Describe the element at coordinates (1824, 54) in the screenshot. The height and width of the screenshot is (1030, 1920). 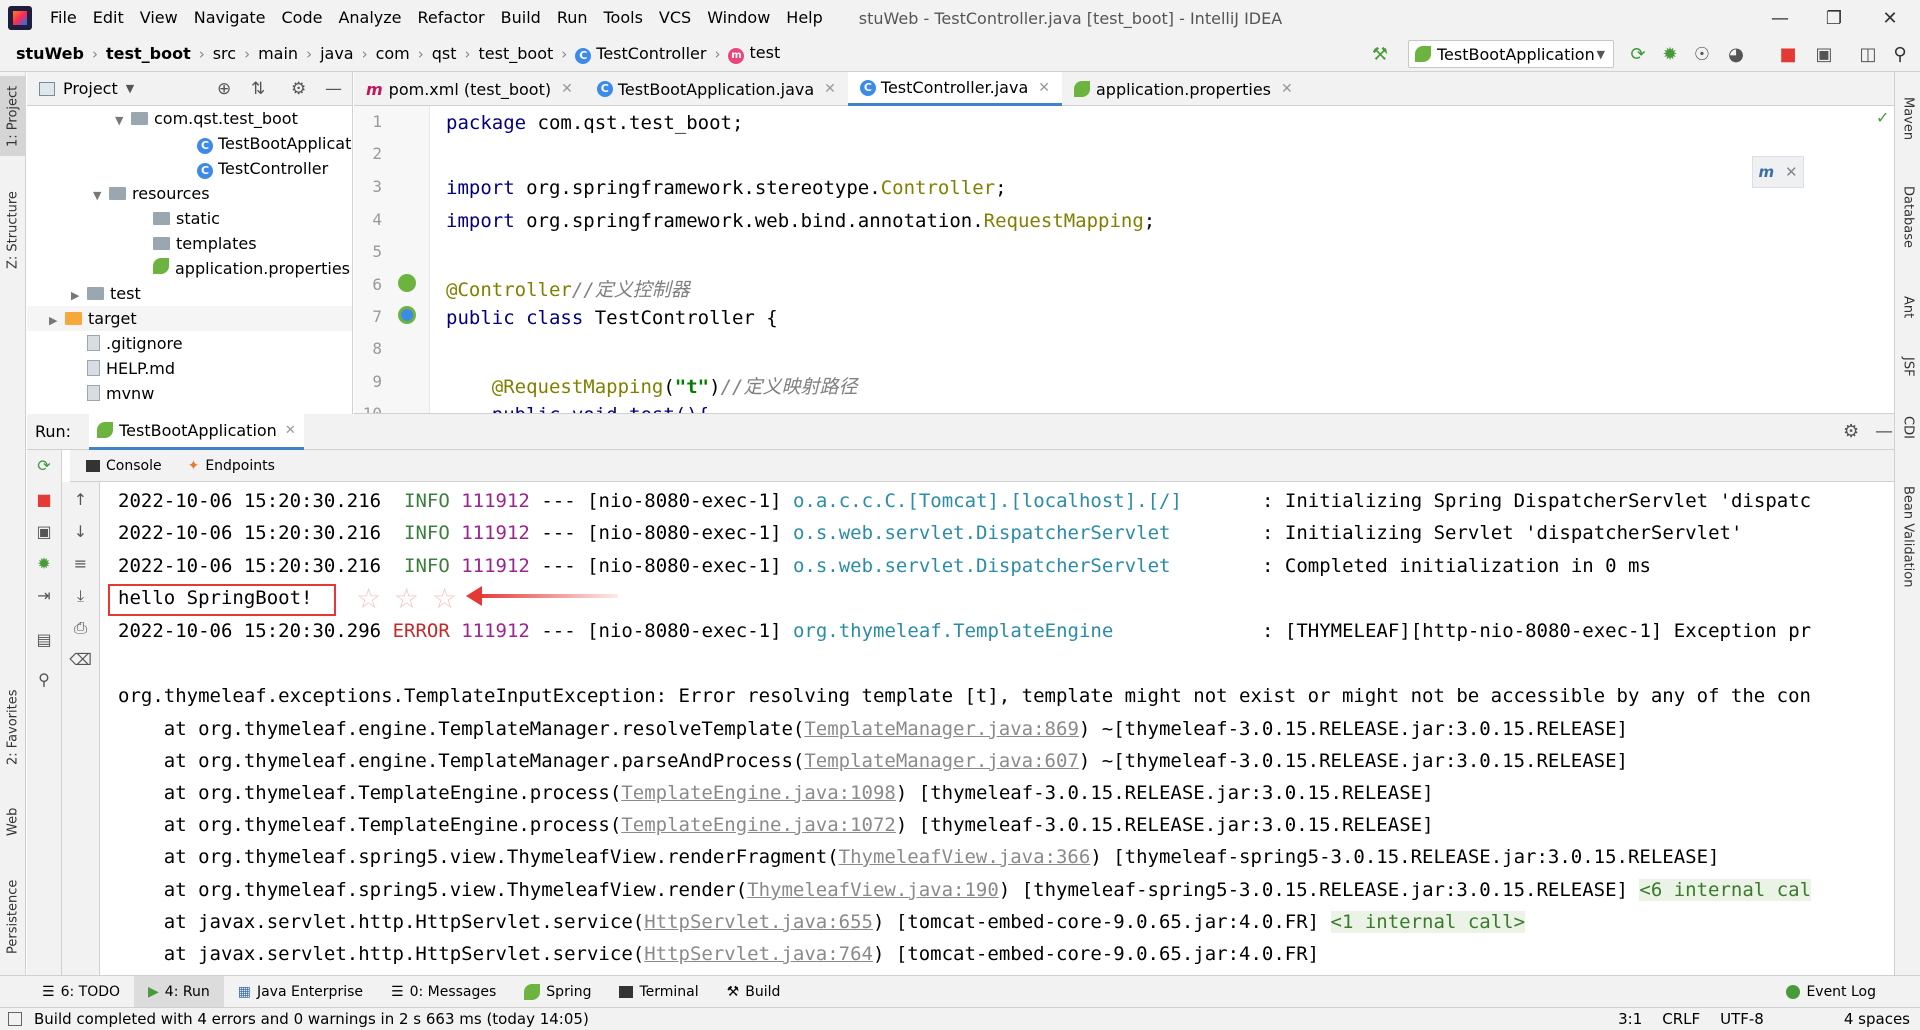
I see `project-structure-icon: ▣` at that location.